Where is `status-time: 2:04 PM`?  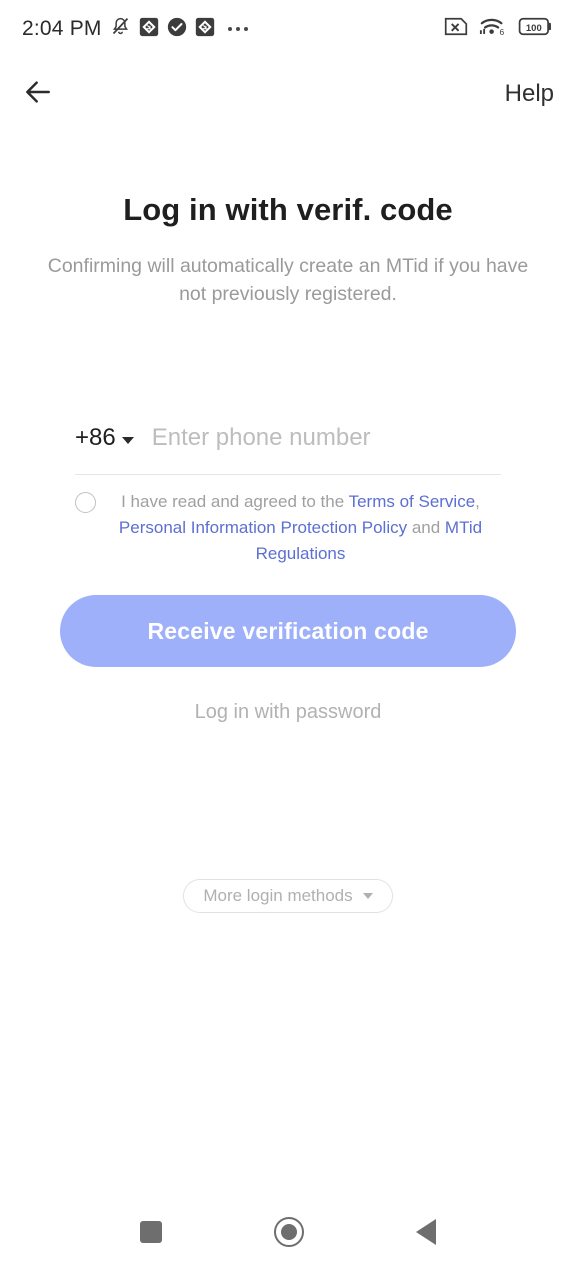
status-time: 2:04 PM is located at coordinates (62, 28).